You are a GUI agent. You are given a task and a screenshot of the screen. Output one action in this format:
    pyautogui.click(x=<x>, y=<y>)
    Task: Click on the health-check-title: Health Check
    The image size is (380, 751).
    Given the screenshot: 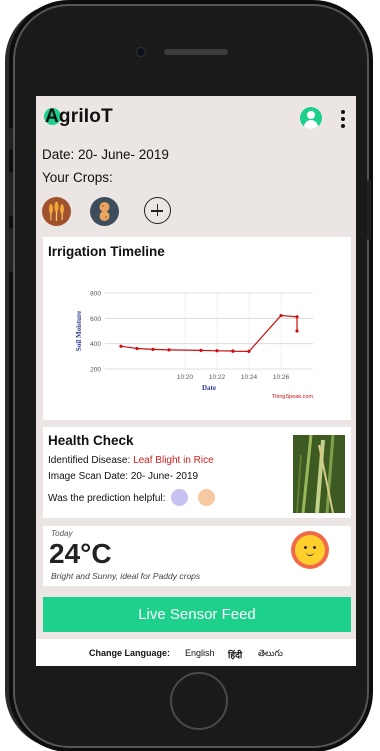 What is the action you would take?
    pyautogui.click(x=91, y=440)
    